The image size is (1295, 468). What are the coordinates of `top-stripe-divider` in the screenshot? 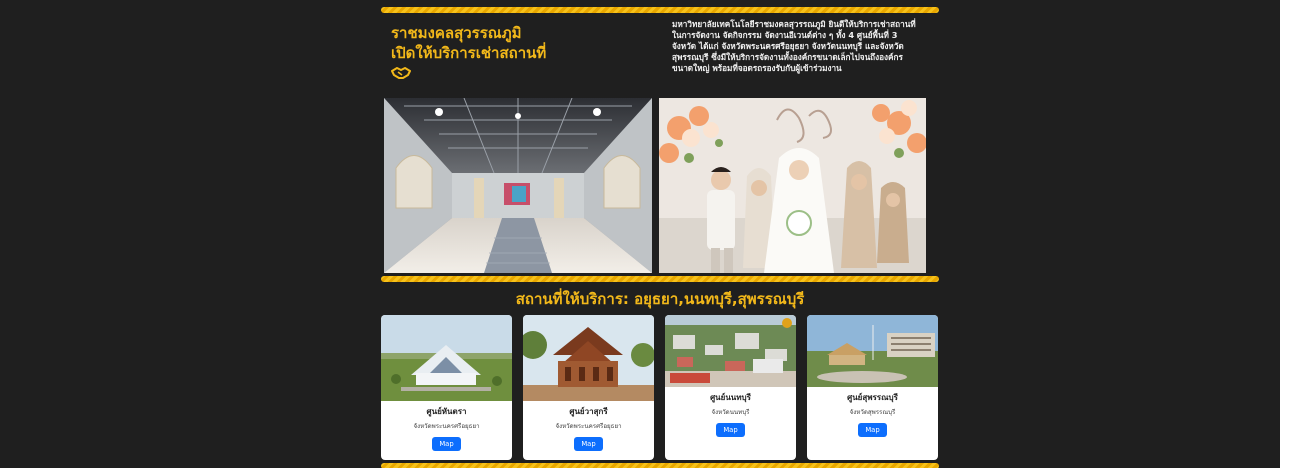 It's located at (660, 10).